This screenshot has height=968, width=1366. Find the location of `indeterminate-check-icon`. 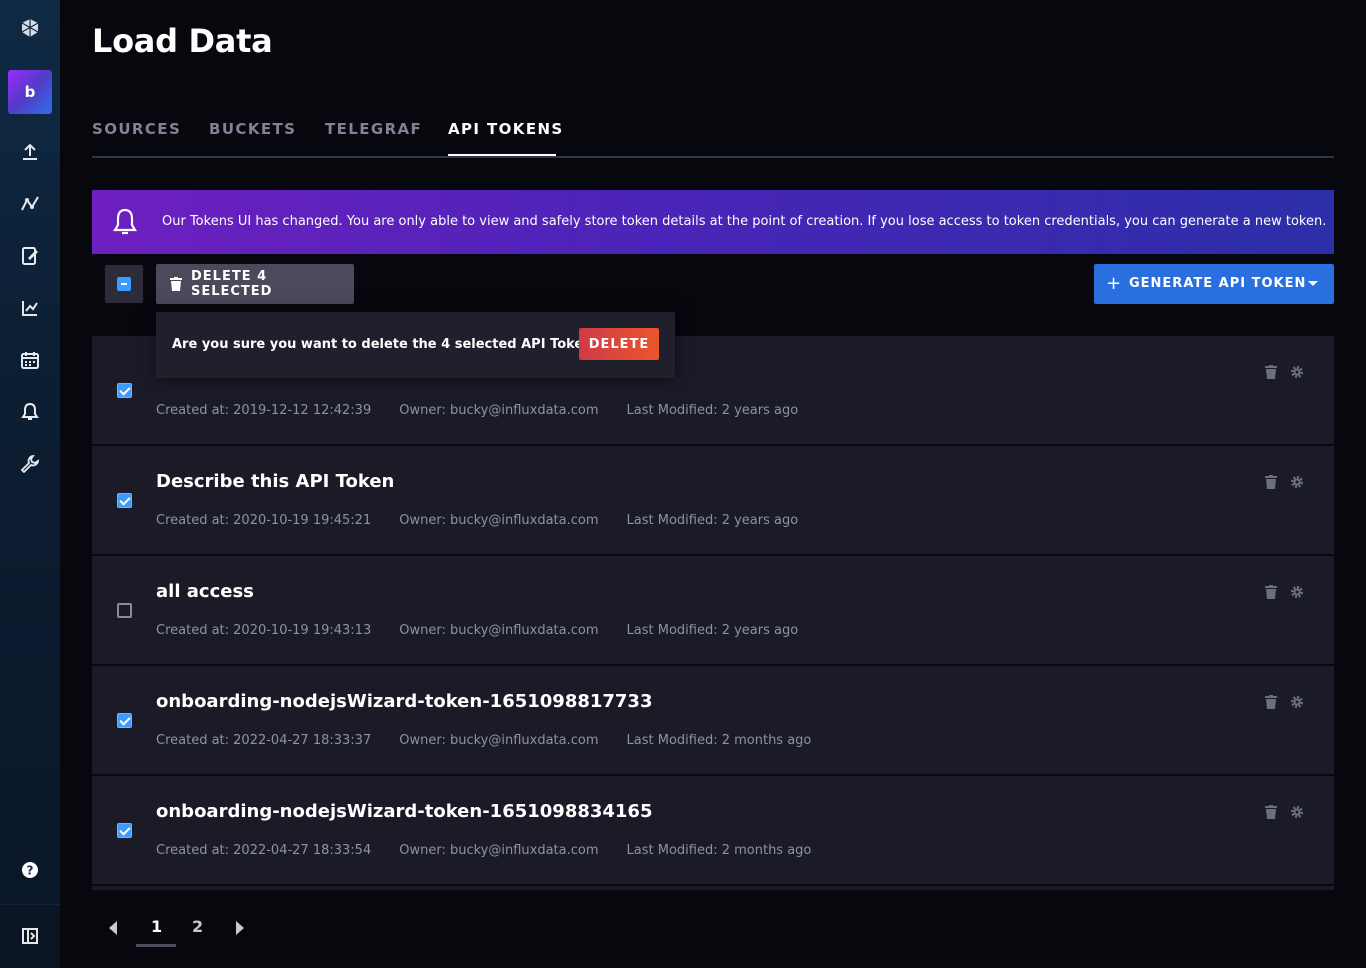

indeterminate-check-icon is located at coordinates (124, 284).